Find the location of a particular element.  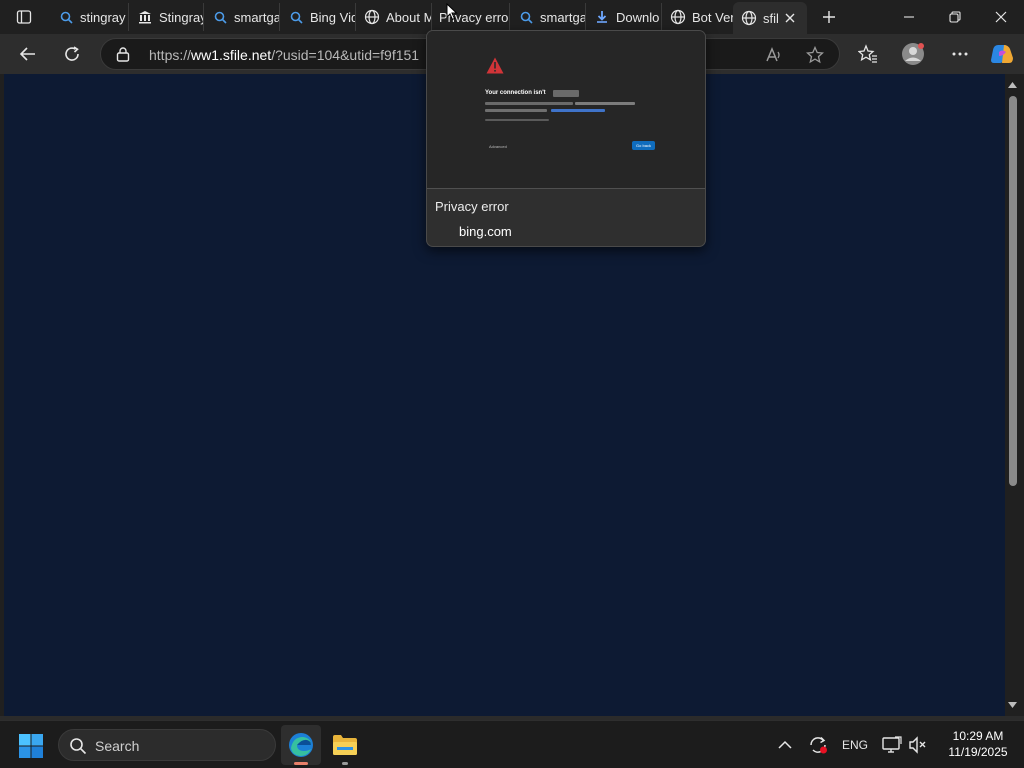

url-path: /?usid=104&utid=f9f151 is located at coordinates (345, 55).